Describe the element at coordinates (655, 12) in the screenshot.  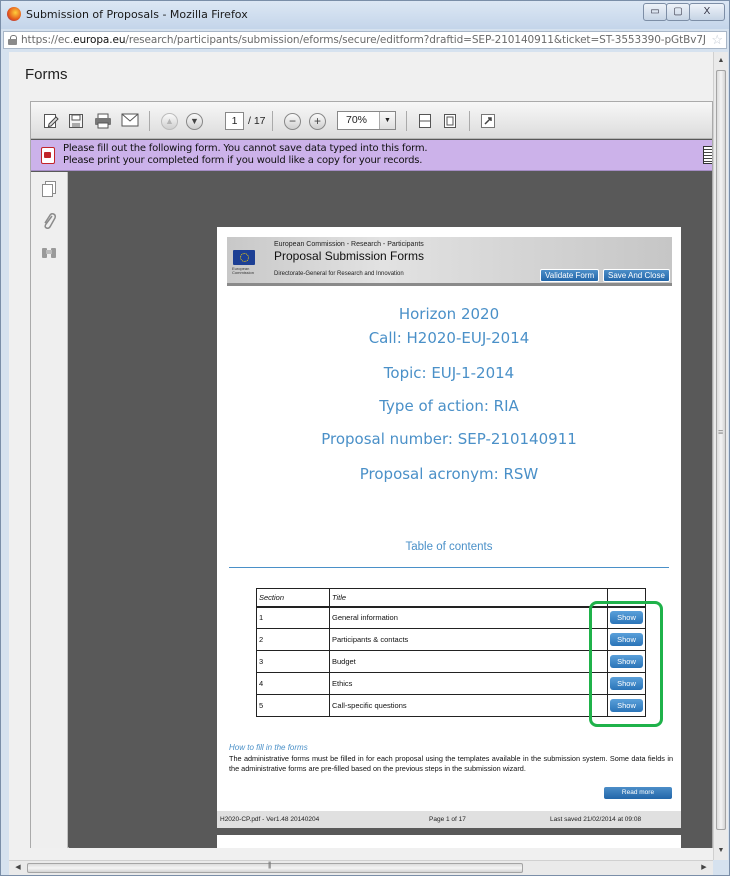
I see `minimize-button: ▭` at that location.